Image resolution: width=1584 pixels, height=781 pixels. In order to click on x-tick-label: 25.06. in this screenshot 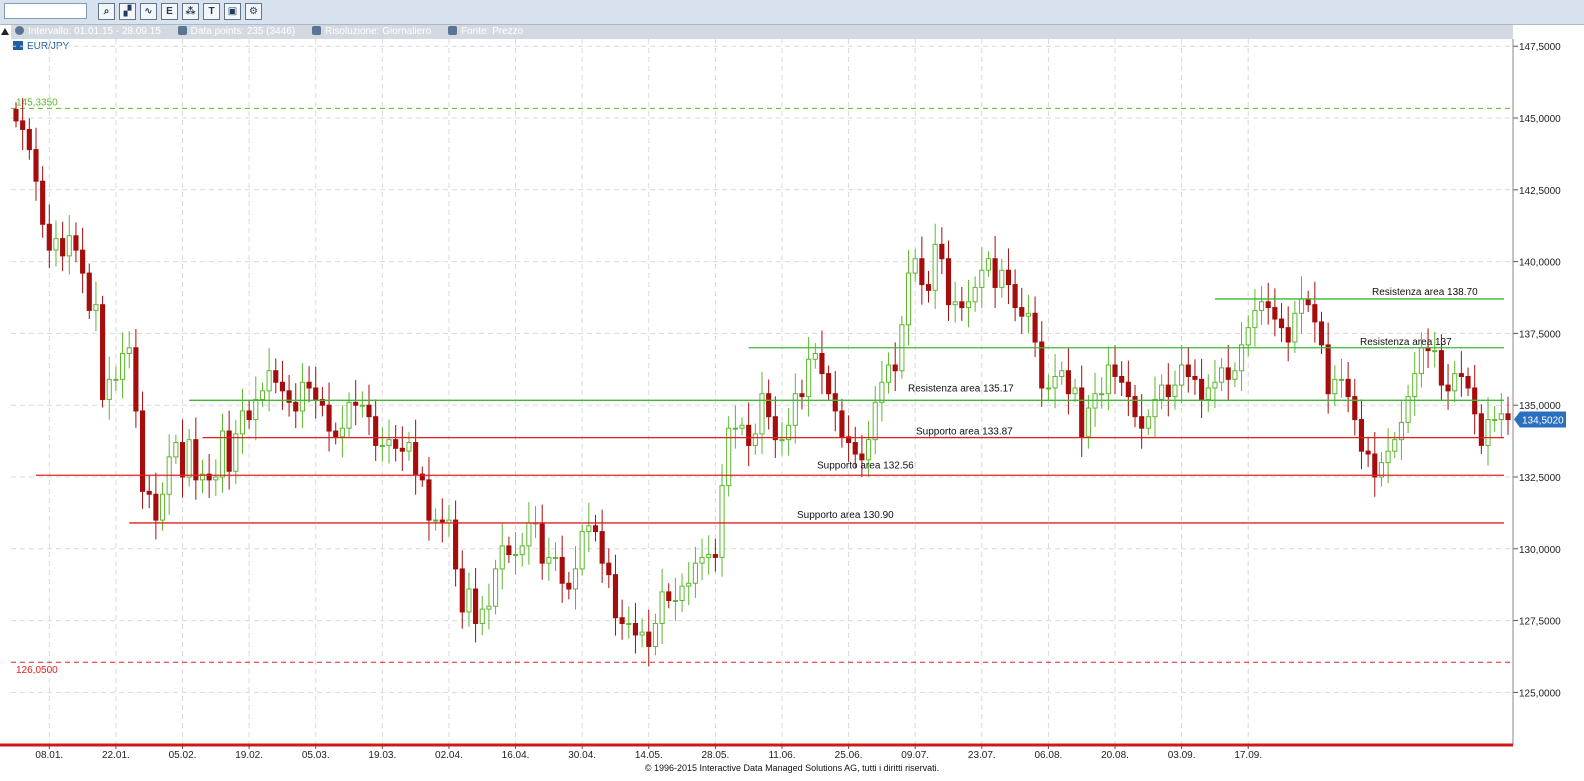, I will do `click(849, 755)`.